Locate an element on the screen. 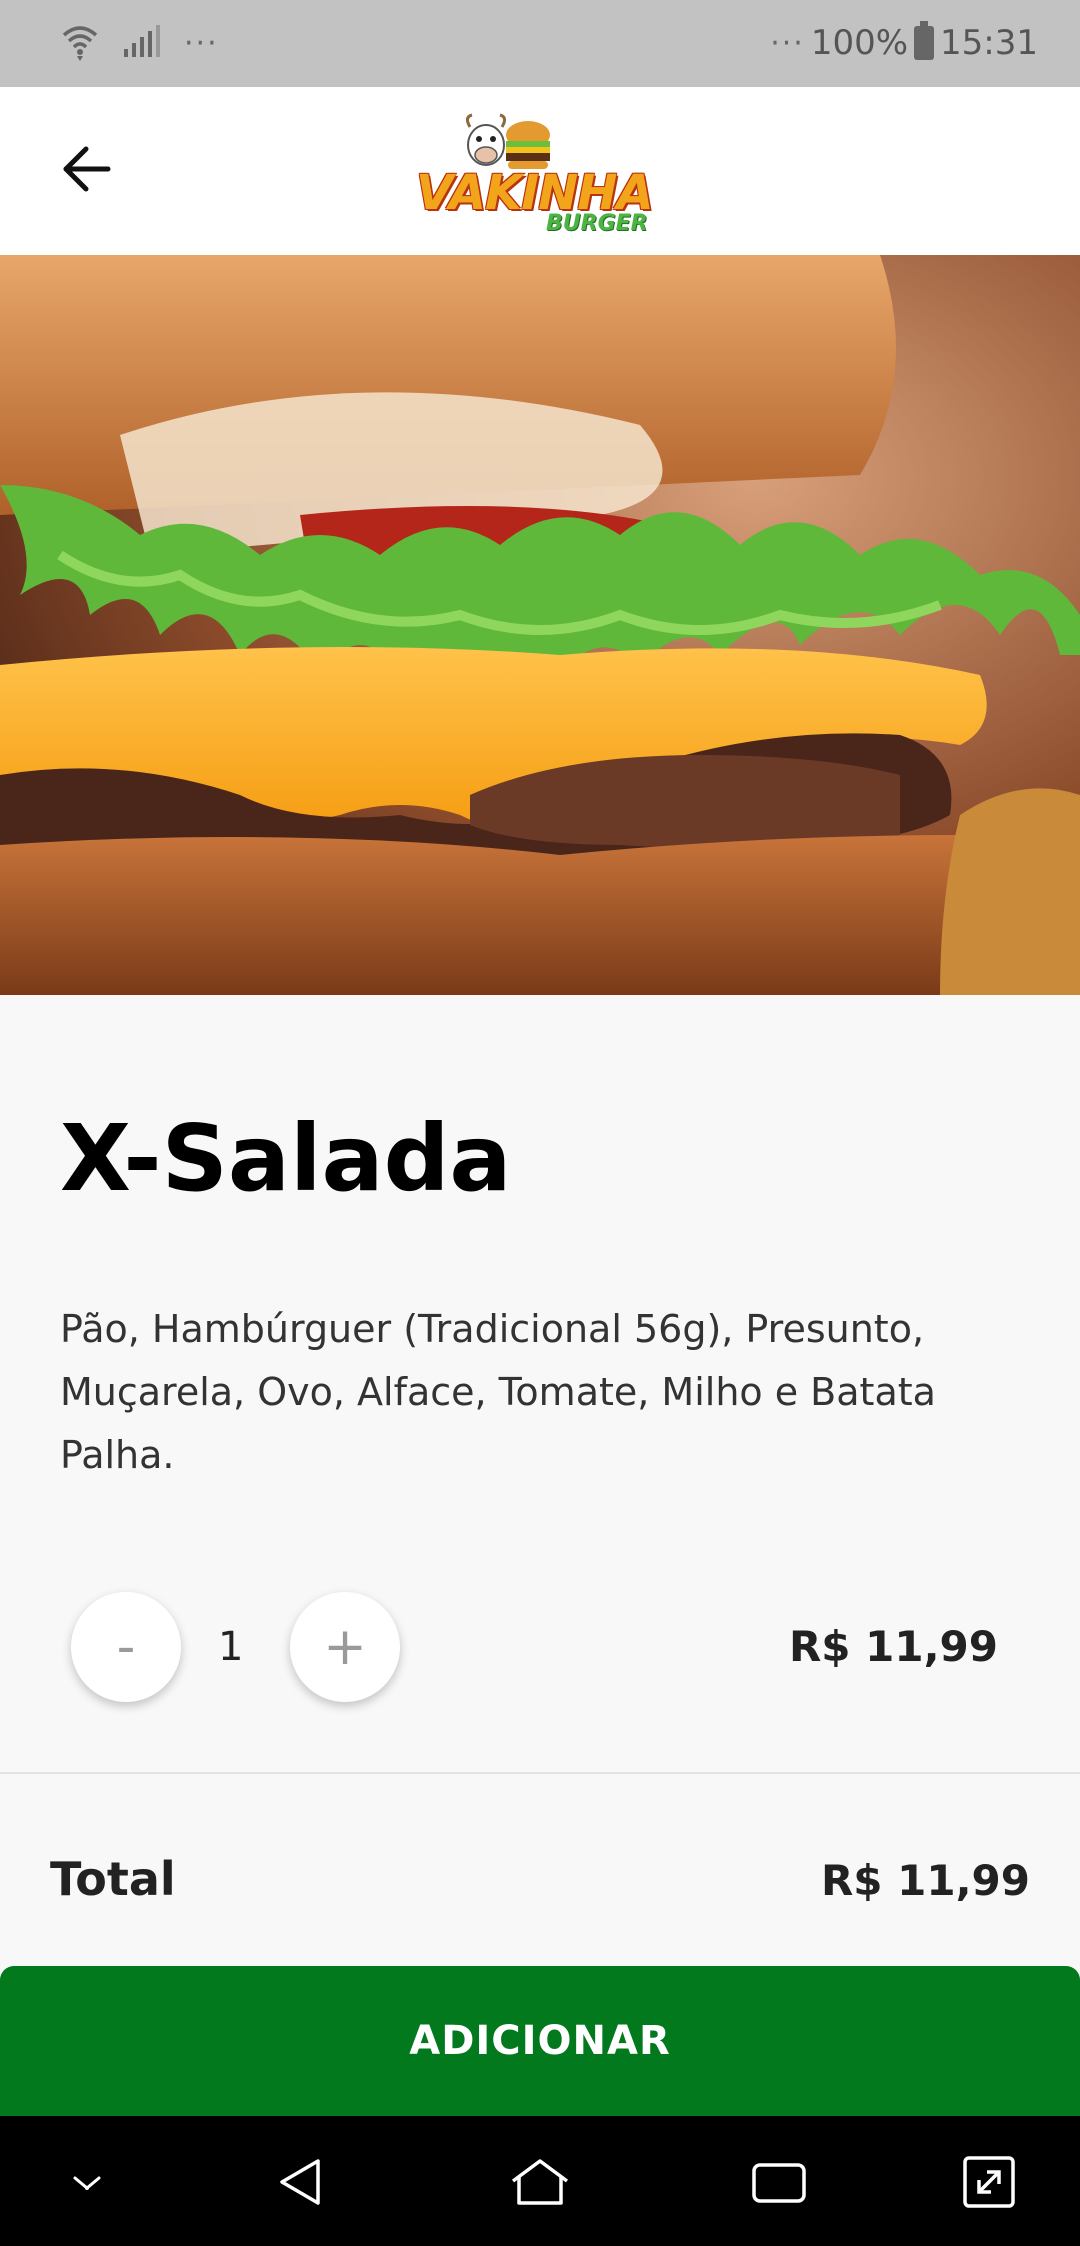  logo-text-sub: BURGER is located at coordinates (597, 223).